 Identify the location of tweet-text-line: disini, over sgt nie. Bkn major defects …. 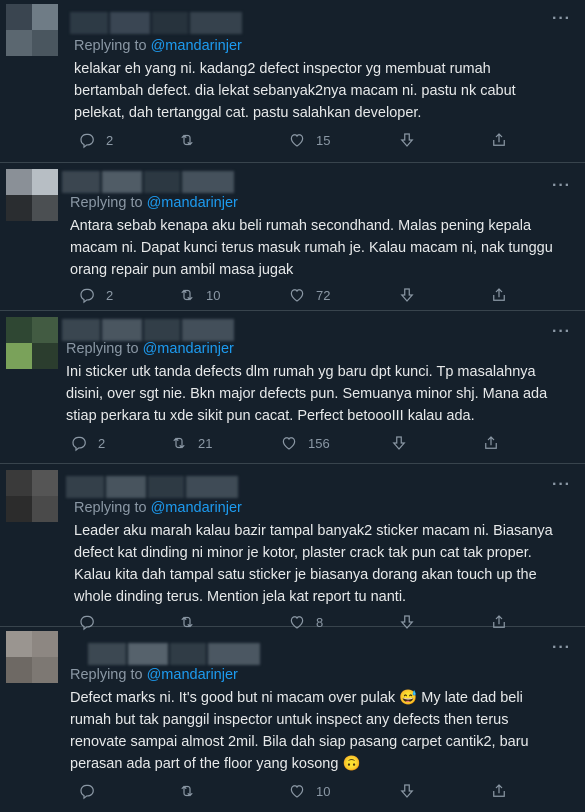
(307, 394).